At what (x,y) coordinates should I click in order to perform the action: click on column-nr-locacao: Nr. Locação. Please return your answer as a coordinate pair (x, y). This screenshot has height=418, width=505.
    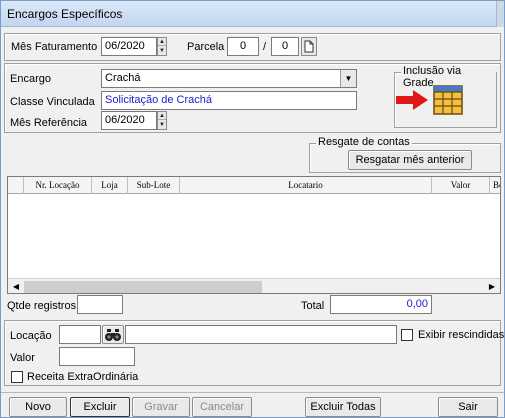
    Looking at the image, I should click on (58, 185).